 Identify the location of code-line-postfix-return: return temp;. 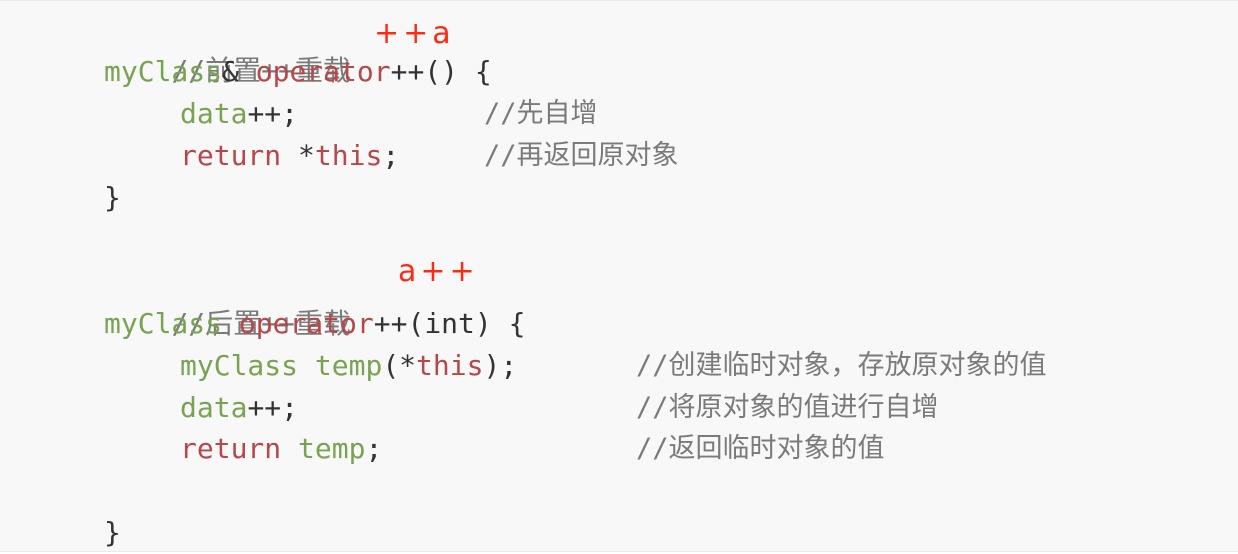
(281, 449).